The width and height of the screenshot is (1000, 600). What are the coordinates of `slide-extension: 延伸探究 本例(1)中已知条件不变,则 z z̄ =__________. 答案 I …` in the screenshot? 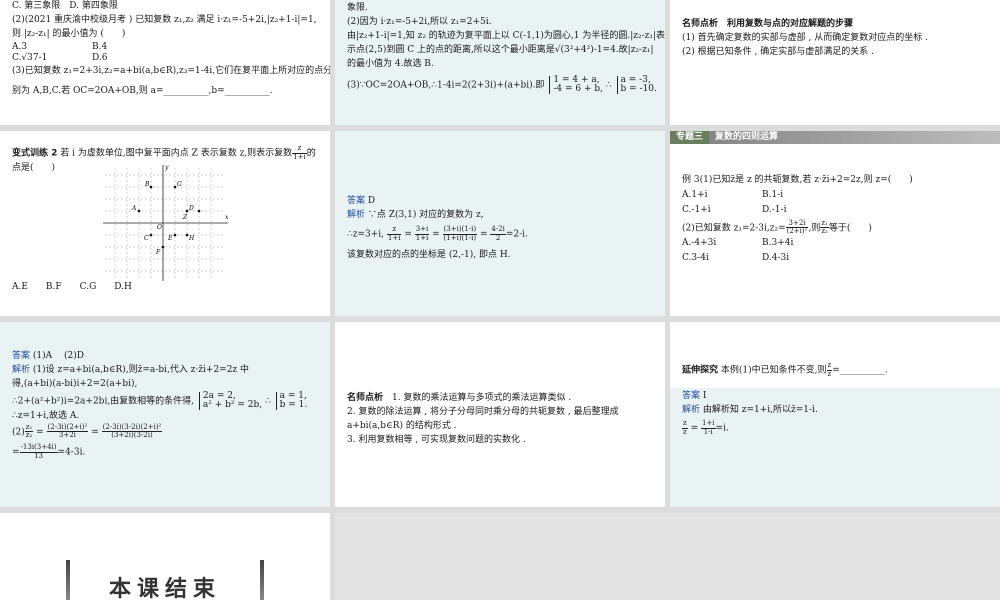 It's located at (835, 414).